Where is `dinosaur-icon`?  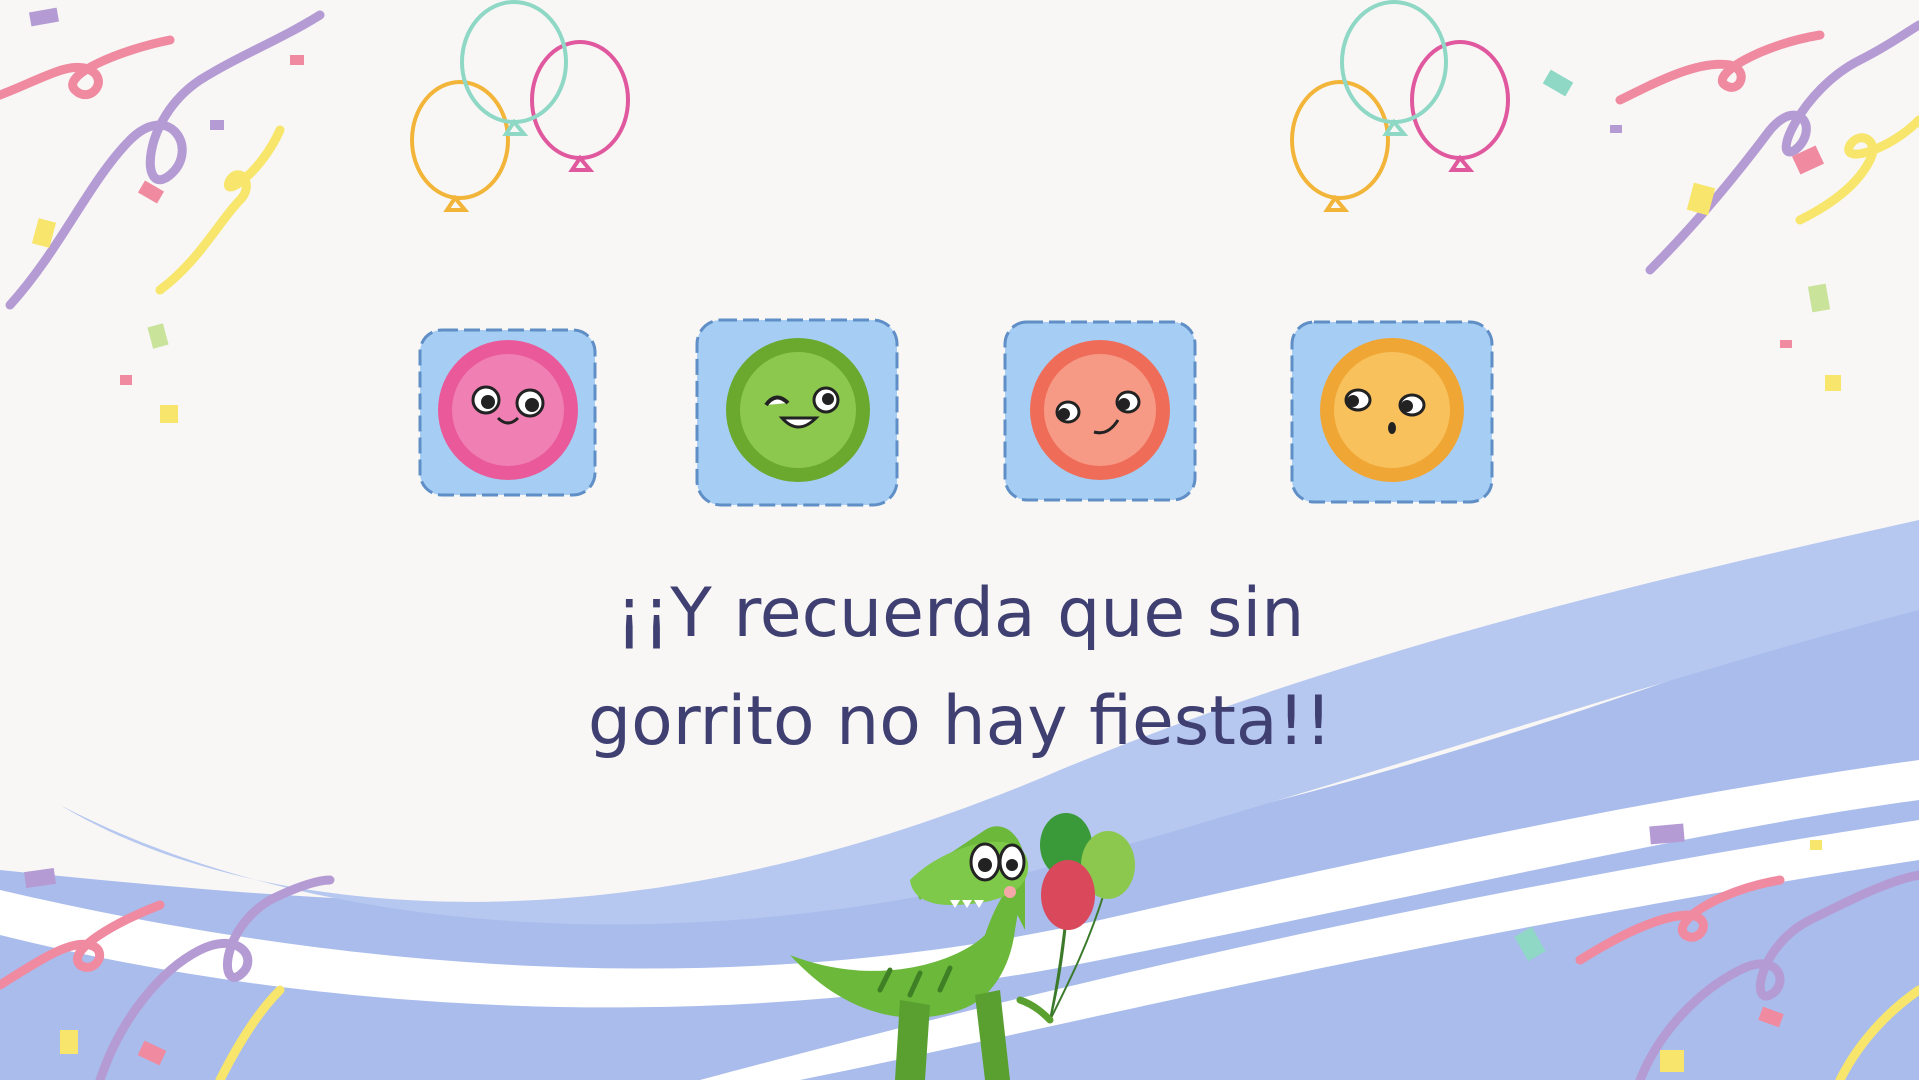 dinosaur-icon is located at coordinates (962, 946).